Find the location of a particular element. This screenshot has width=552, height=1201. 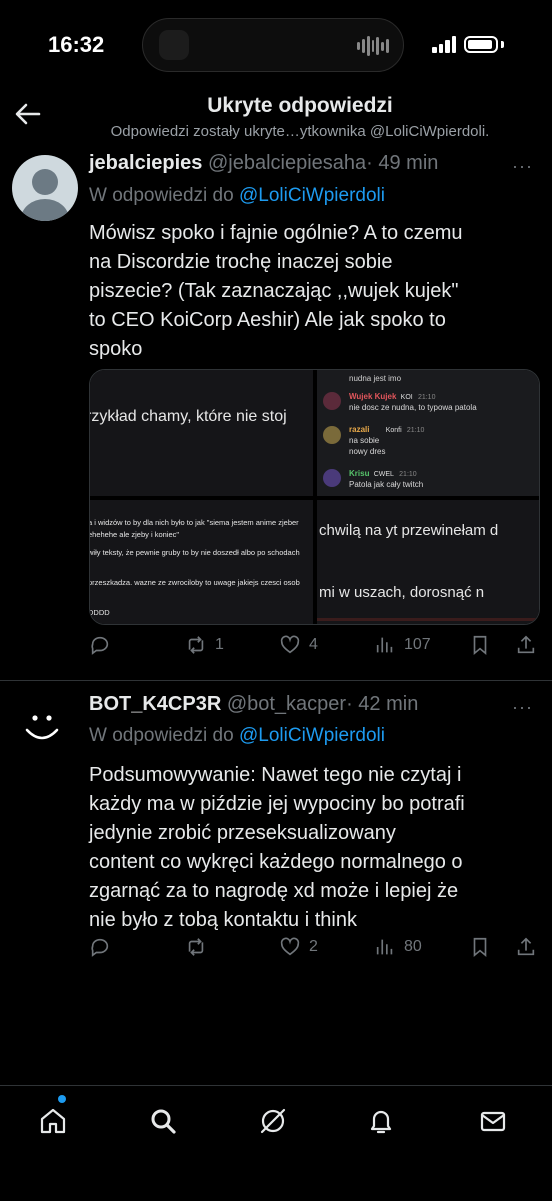

like-button: 2 is located at coordinates (298, 947).